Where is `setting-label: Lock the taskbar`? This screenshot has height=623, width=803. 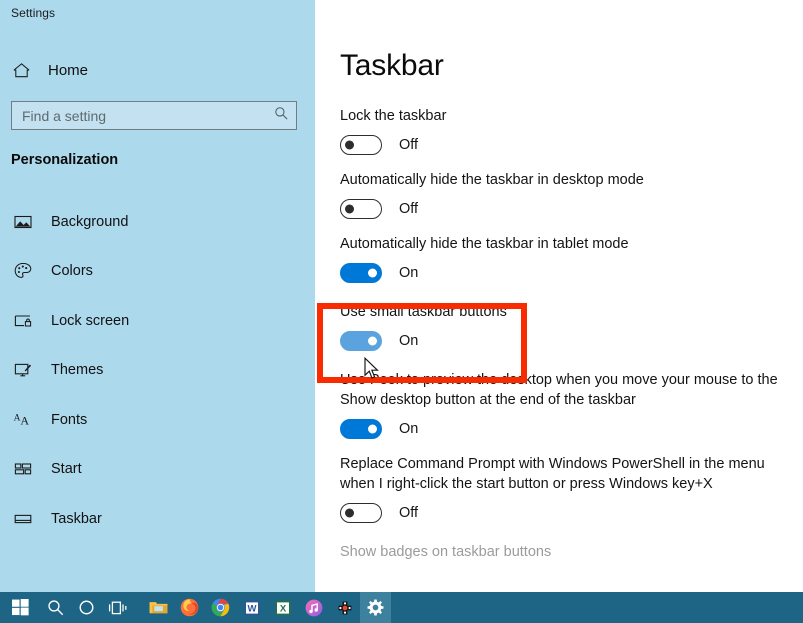 setting-label: Lock the taskbar is located at coordinates (393, 116).